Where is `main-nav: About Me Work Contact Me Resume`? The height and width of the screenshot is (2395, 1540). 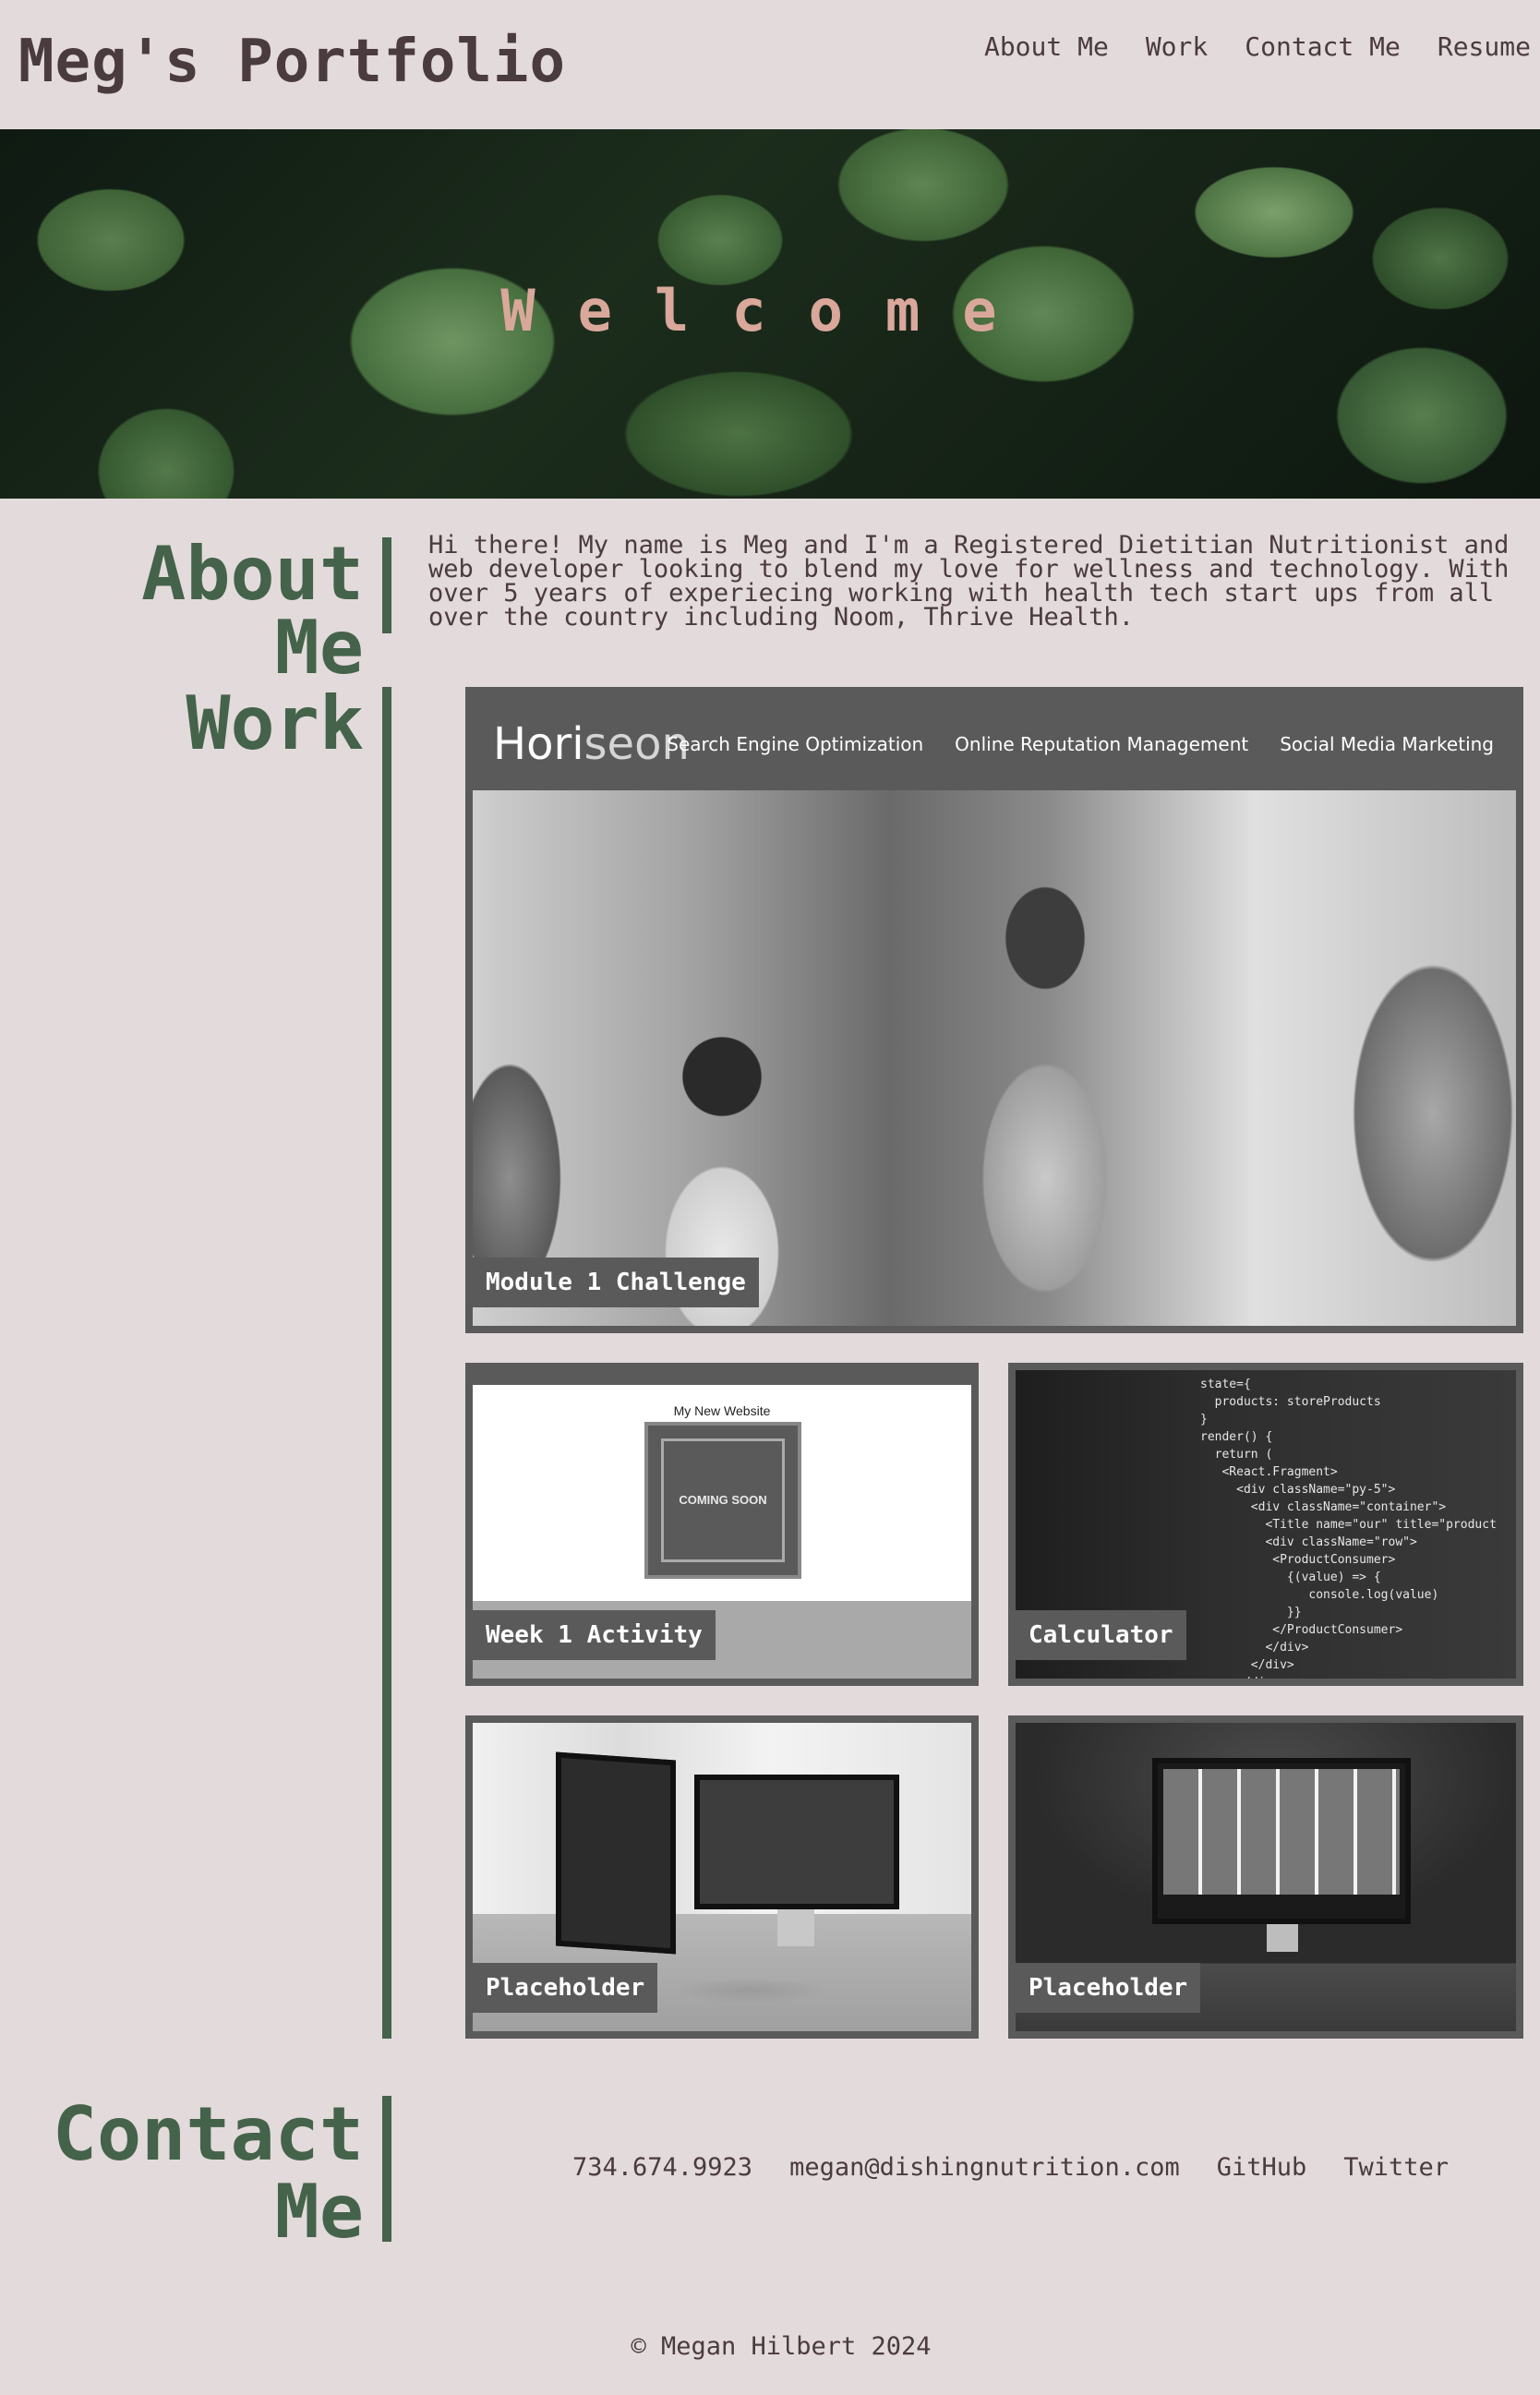
main-nav: About Me Work Contact Me Resume is located at coordinates (1257, 47).